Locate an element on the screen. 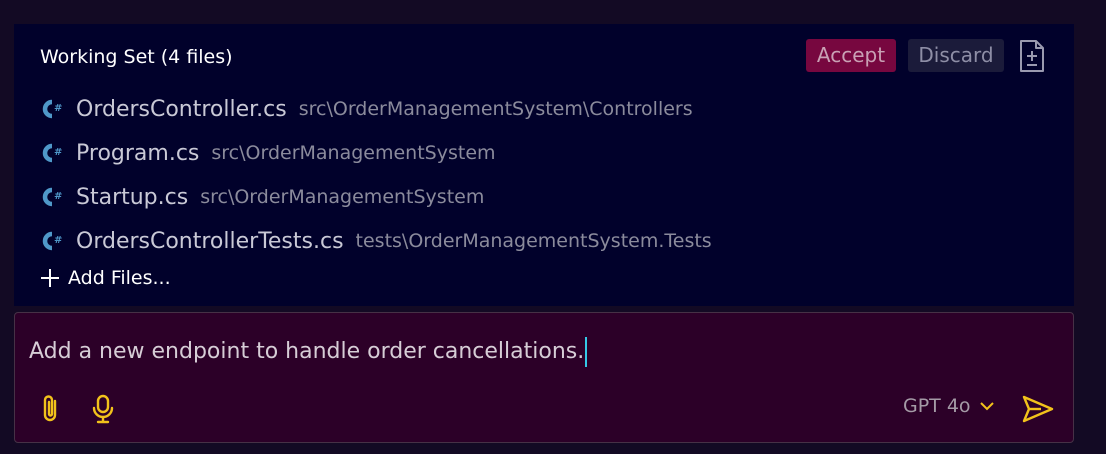 This screenshot has height=454, width=1106. working-set-title: Working Set (4 files) is located at coordinates (136, 57).